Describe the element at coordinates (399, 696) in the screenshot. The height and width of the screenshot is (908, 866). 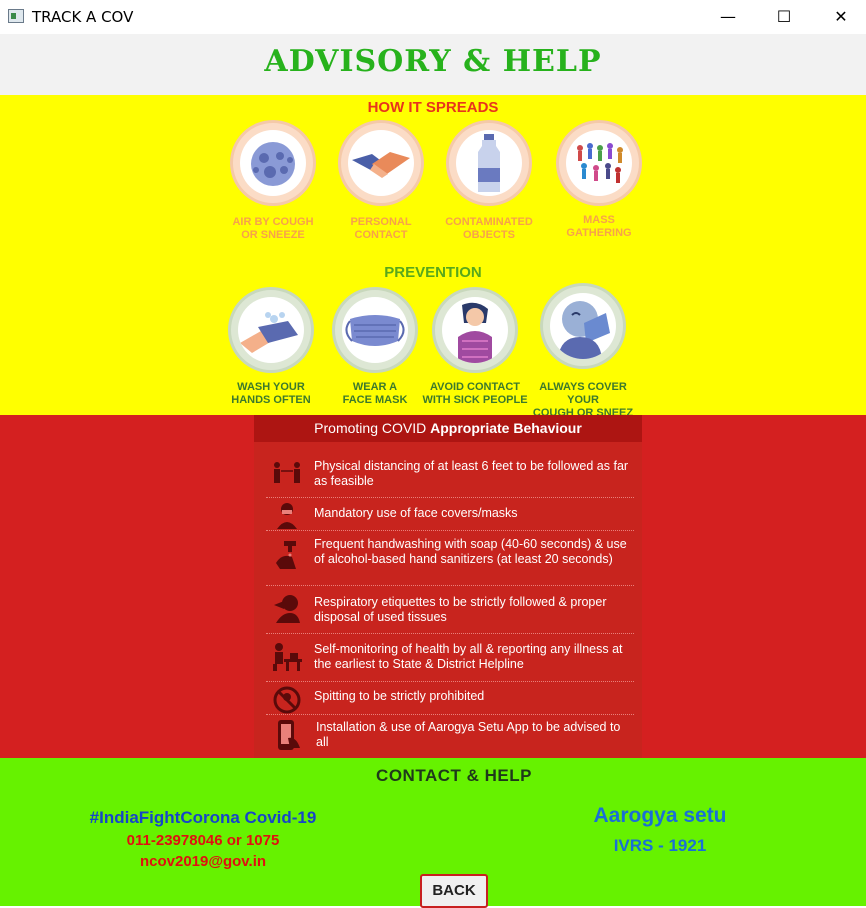
I see `behaviour-text: Spitting to be strictly prohibited` at that location.